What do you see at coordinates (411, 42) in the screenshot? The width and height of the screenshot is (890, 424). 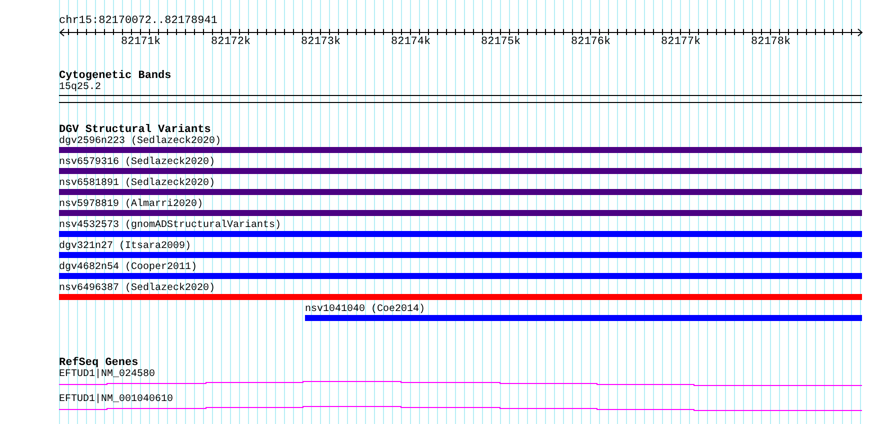 I see `ruler-tick-label: 82174k` at bounding box center [411, 42].